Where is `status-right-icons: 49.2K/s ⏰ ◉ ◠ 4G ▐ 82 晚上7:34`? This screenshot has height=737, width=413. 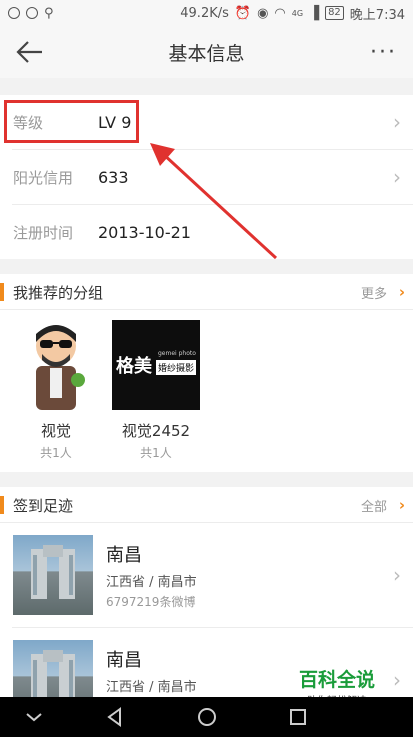 status-right-icons: 49.2K/s ⏰ ◉ ◠ 4G ▐ 82 晚上7:34 is located at coordinates (292, 13).